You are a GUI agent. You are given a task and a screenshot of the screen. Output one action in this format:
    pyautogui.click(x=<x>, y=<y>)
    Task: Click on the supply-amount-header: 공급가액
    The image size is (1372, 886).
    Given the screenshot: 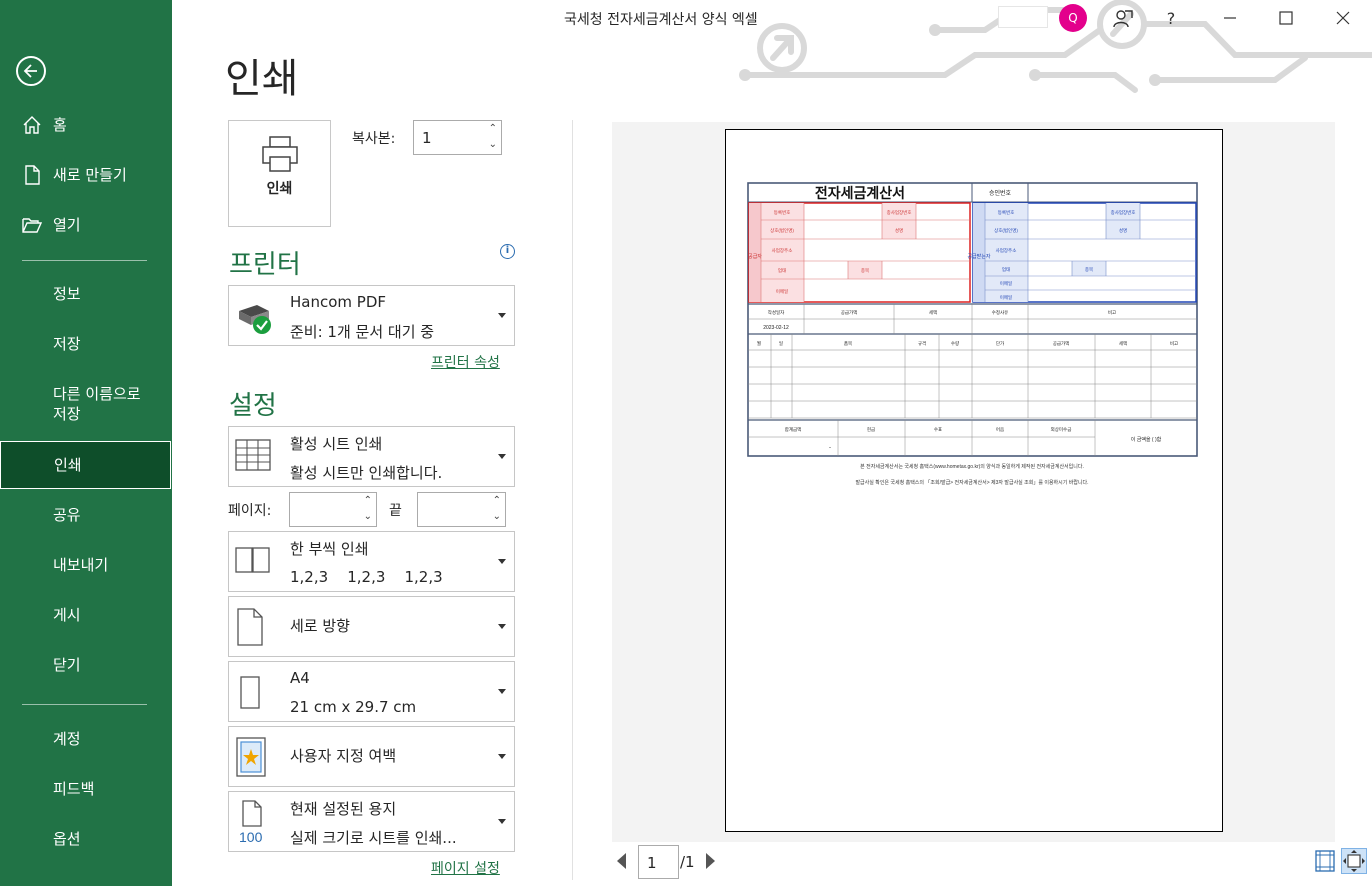 What is the action you would take?
    pyautogui.click(x=849, y=312)
    